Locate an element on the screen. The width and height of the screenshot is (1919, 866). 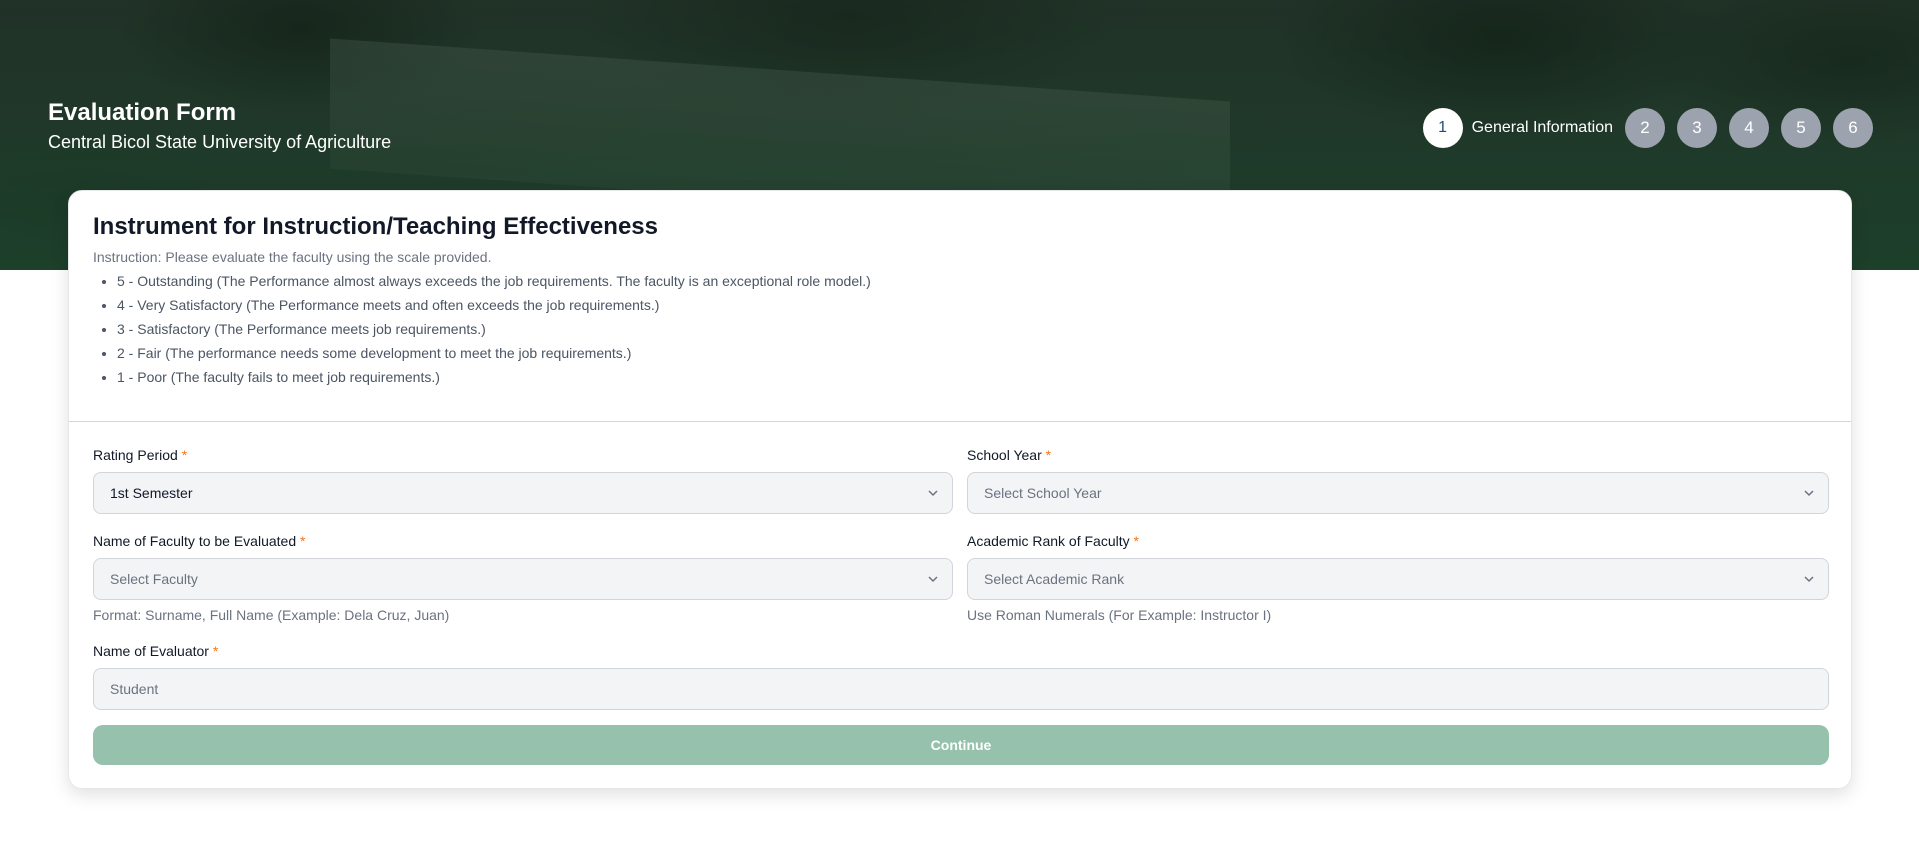
step-4: 4 is located at coordinates (1749, 128).